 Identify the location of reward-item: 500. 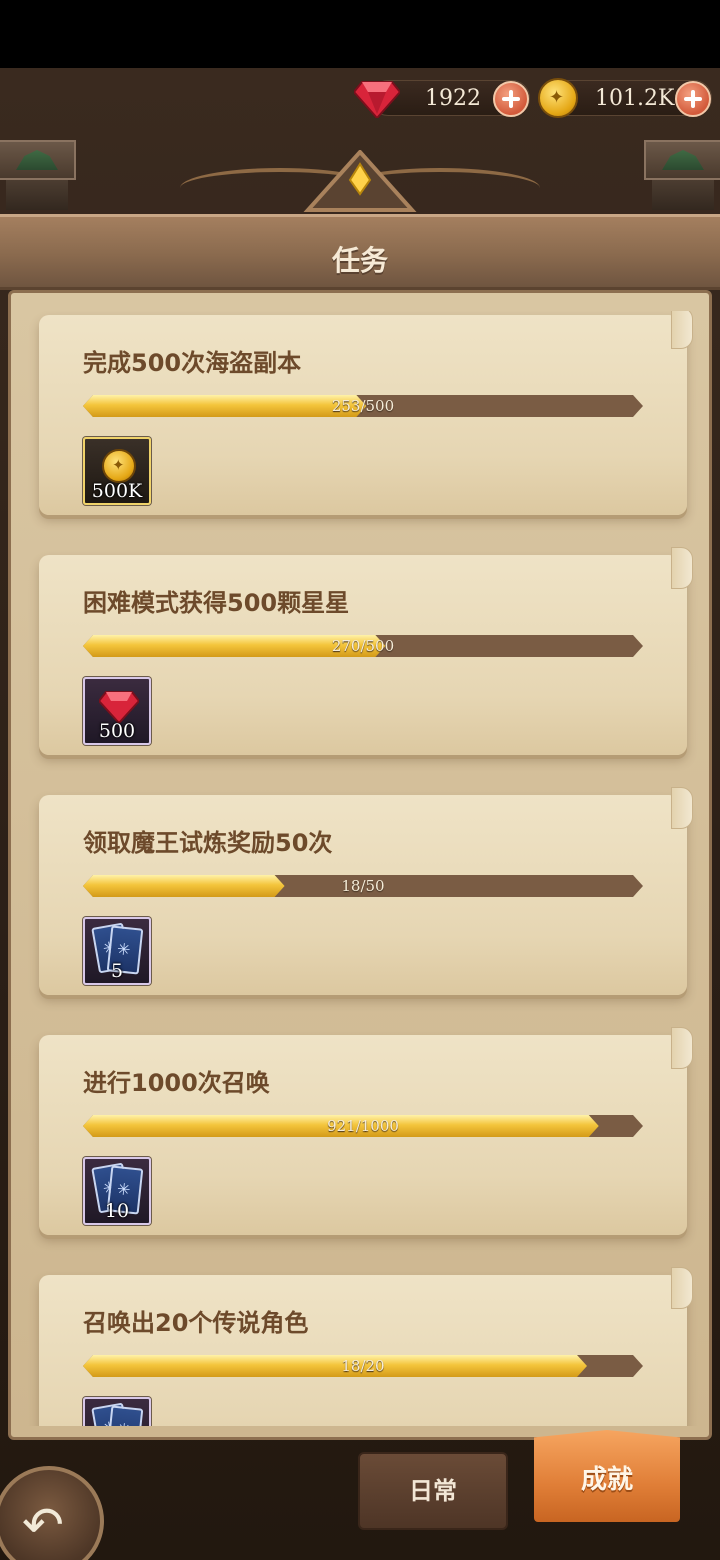
(117, 711).